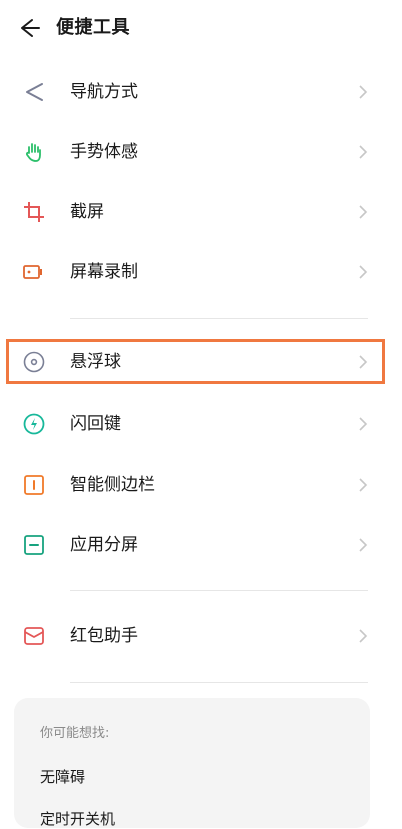  Describe the element at coordinates (34, 212) in the screenshot. I see `crop-icon` at that location.